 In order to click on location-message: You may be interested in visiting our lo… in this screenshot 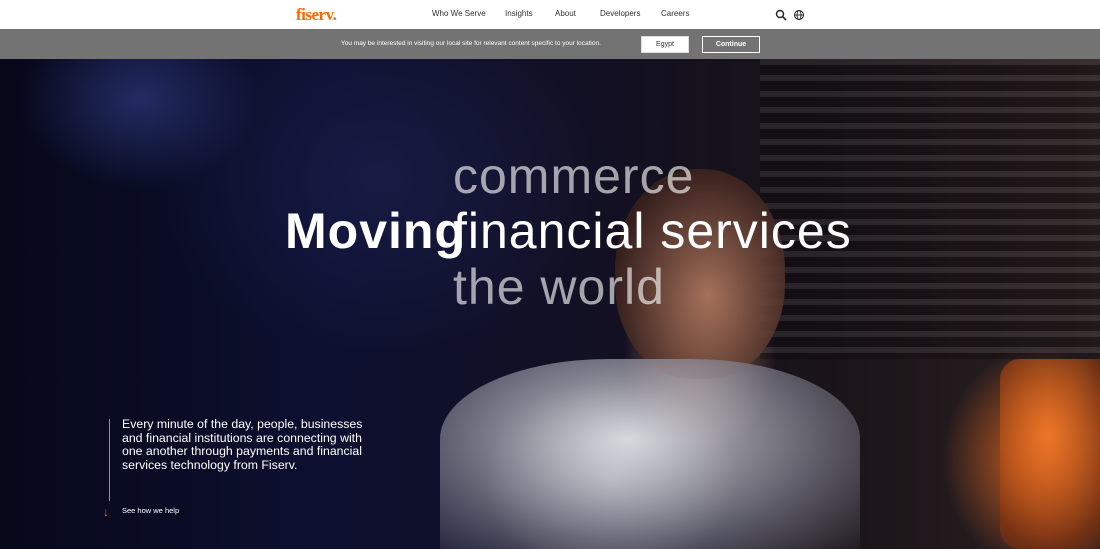, I will do `click(471, 43)`.